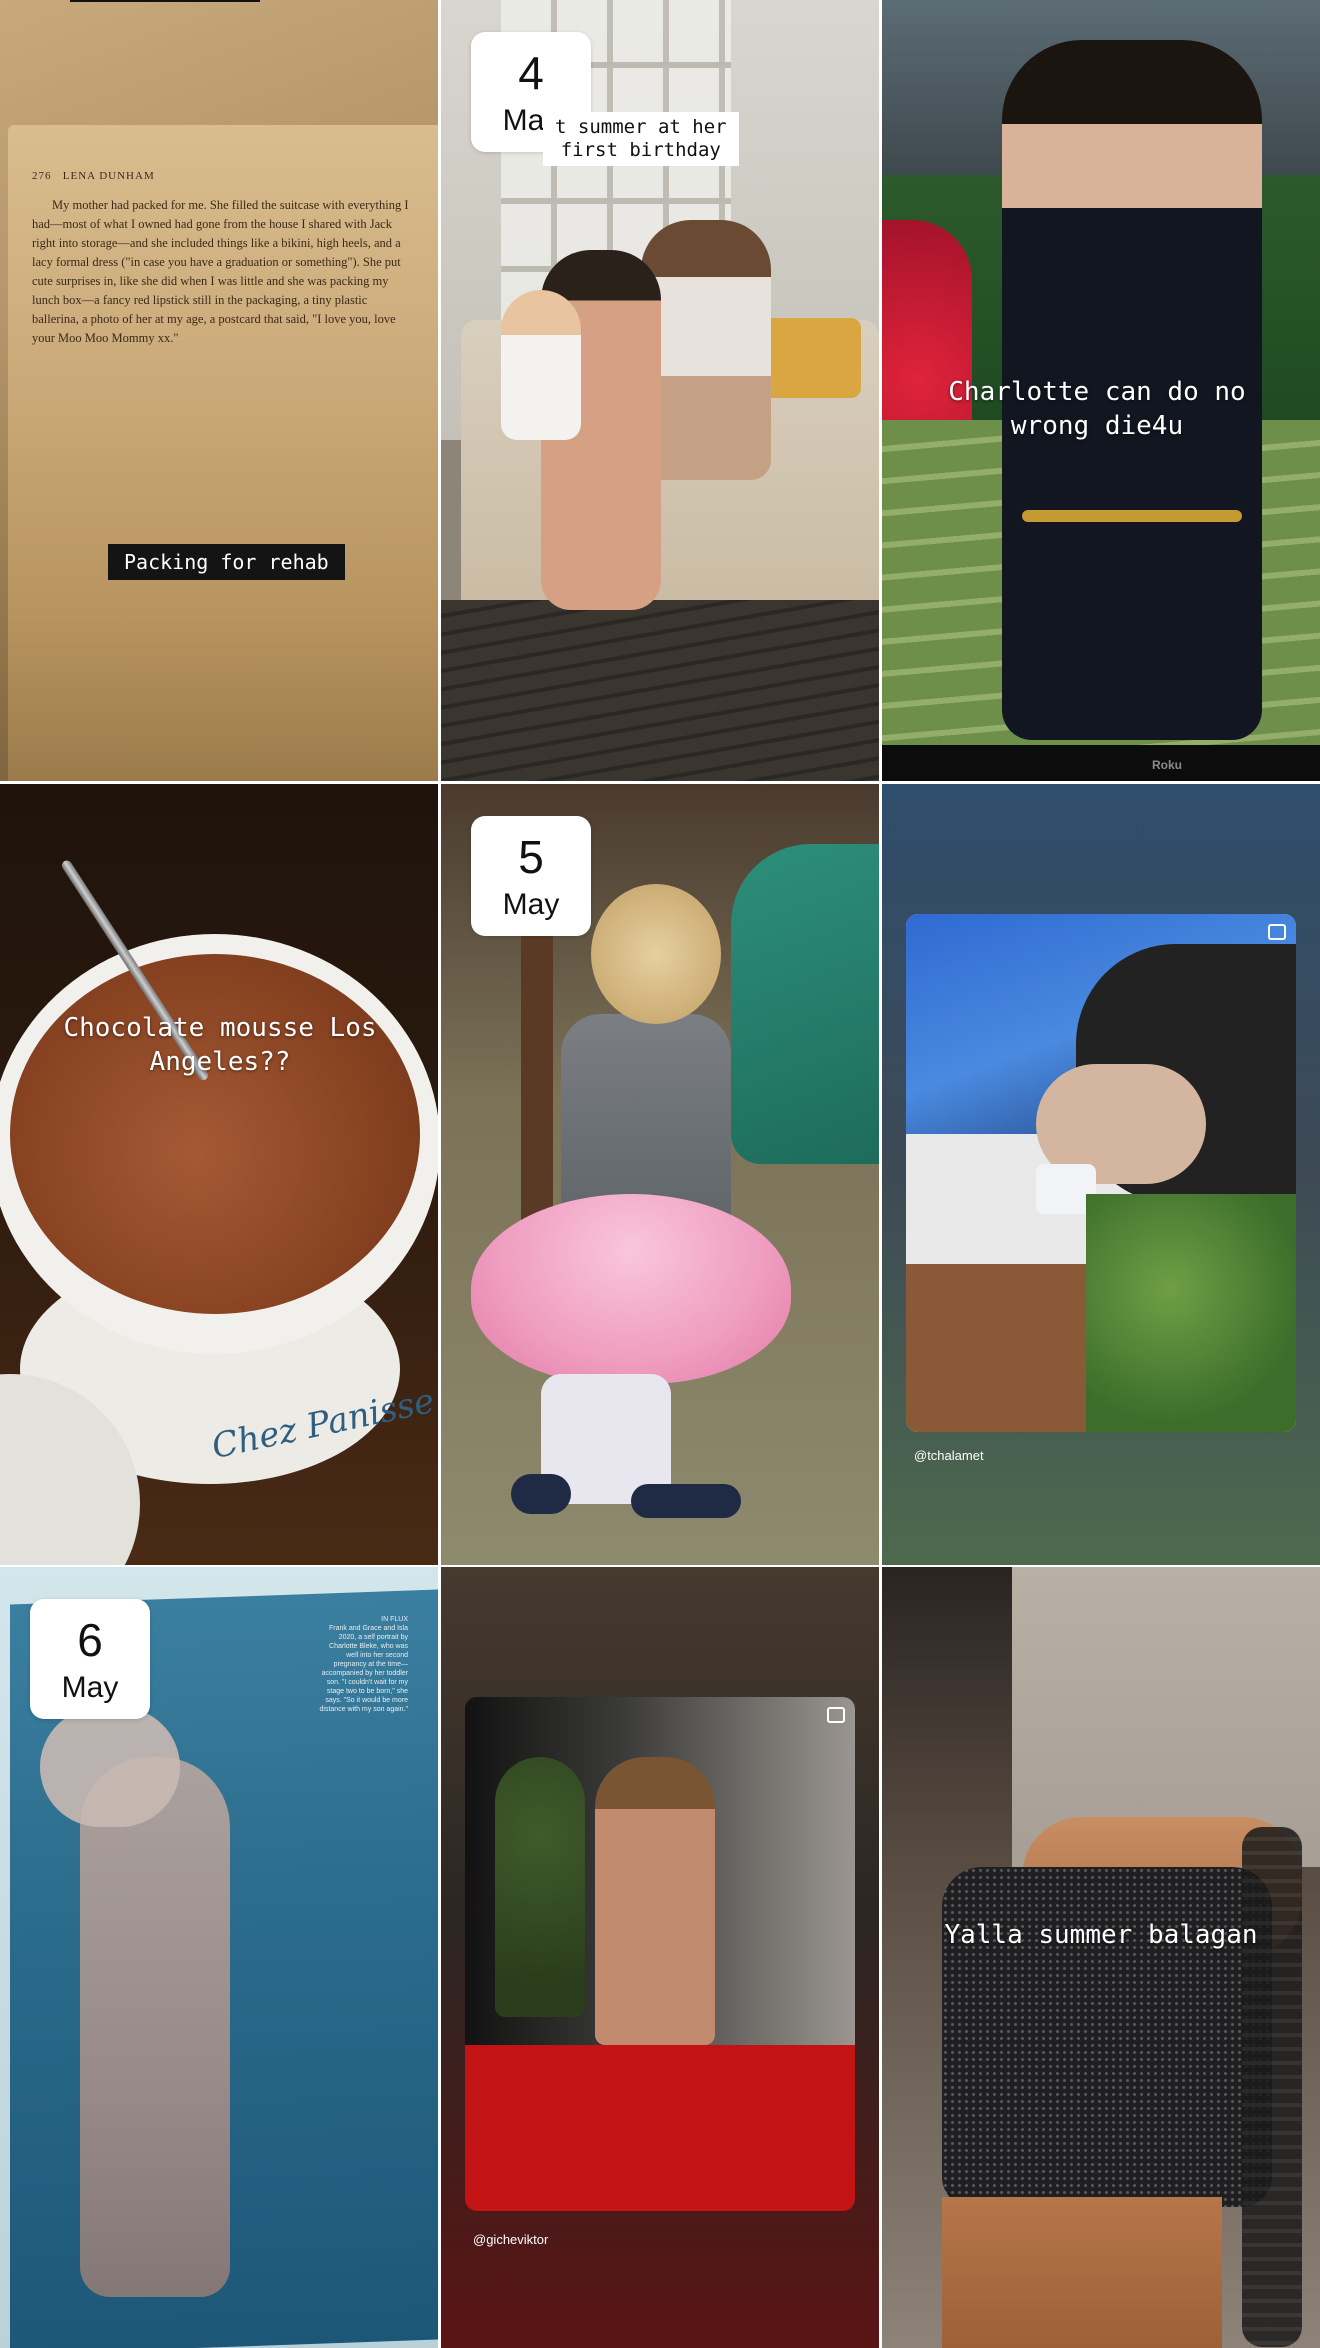 The image size is (1320, 2348). What do you see at coordinates (226, 562) in the screenshot?
I see `story-caption: Packing for rehab` at bounding box center [226, 562].